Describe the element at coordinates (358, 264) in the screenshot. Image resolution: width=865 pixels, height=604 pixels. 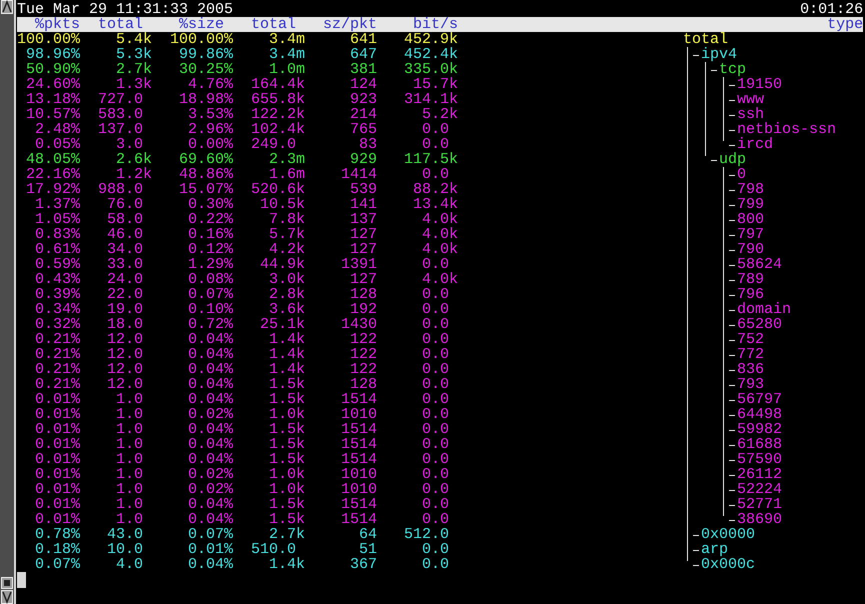
I see `table-cell-text: 1391` at that location.